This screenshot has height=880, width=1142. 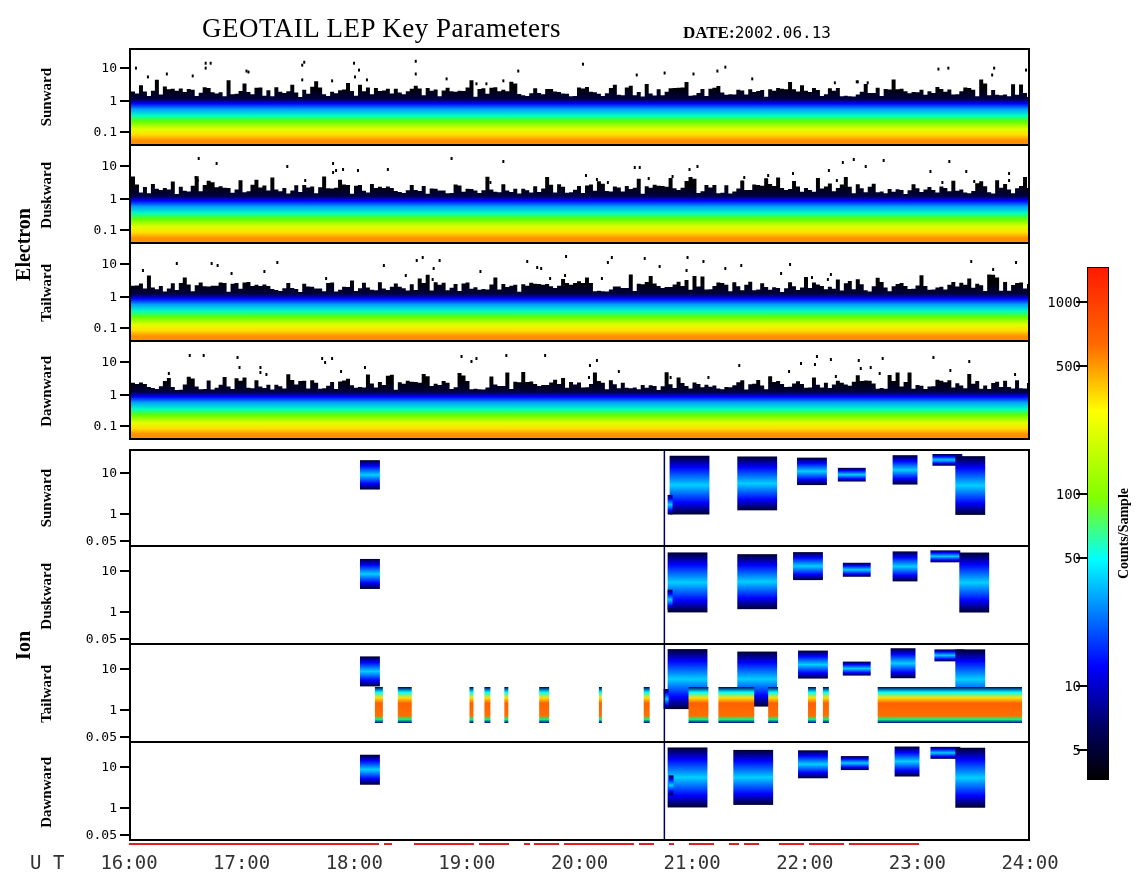 What do you see at coordinates (354, 862) in the screenshot?
I see `x-tick-label: 18:00` at bounding box center [354, 862].